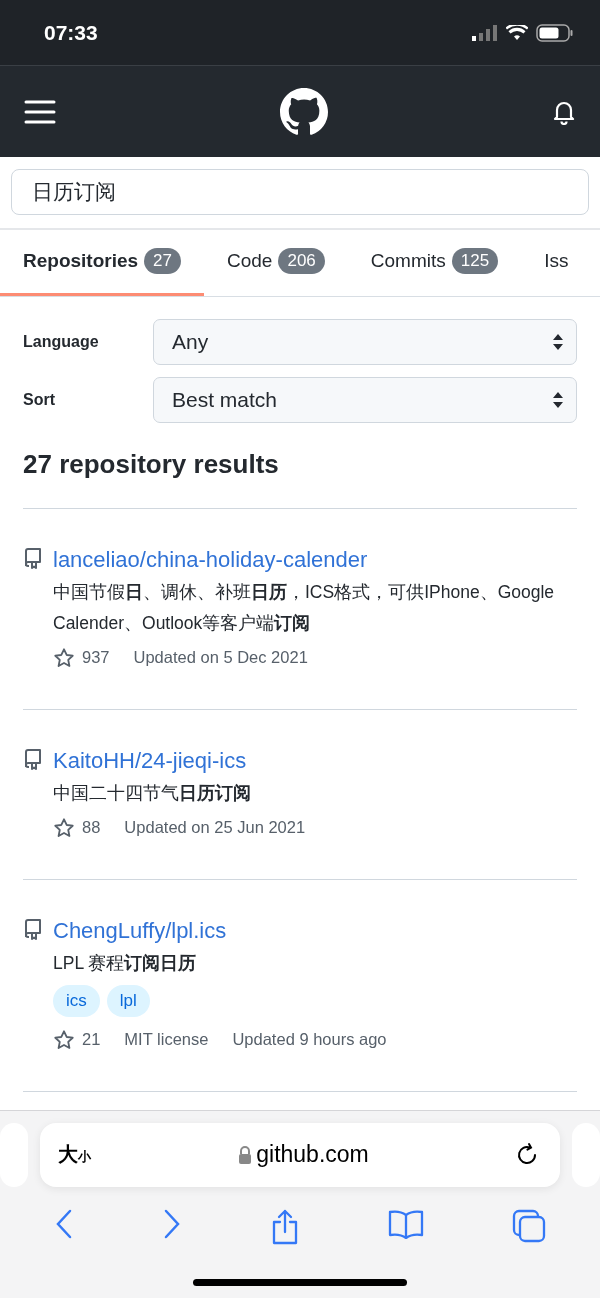 The image size is (600, 1298). What do you see at coordinates (162, 261) in the screenshot?
I see `count-badge: 27` at bounding box center [162, 261].